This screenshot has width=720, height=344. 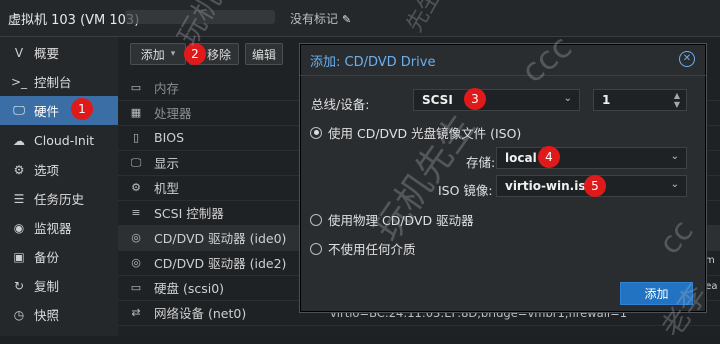 I want to click on row-label: CD/DVD 驱动器 (ide2), so click(x=220, y=263).